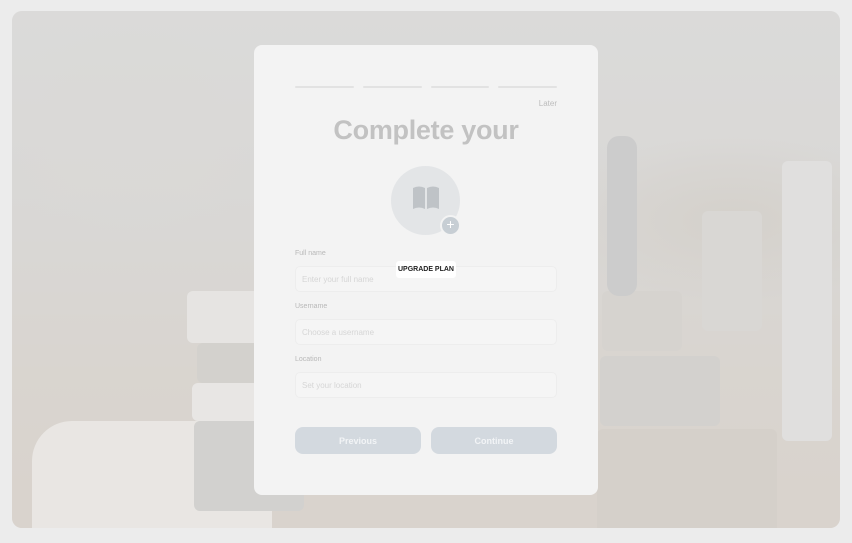 This screenshot has width=852, height=543. Describe the element at coordinates (450, 225) in the screenshot. I see `plus-icon: +` at that location.